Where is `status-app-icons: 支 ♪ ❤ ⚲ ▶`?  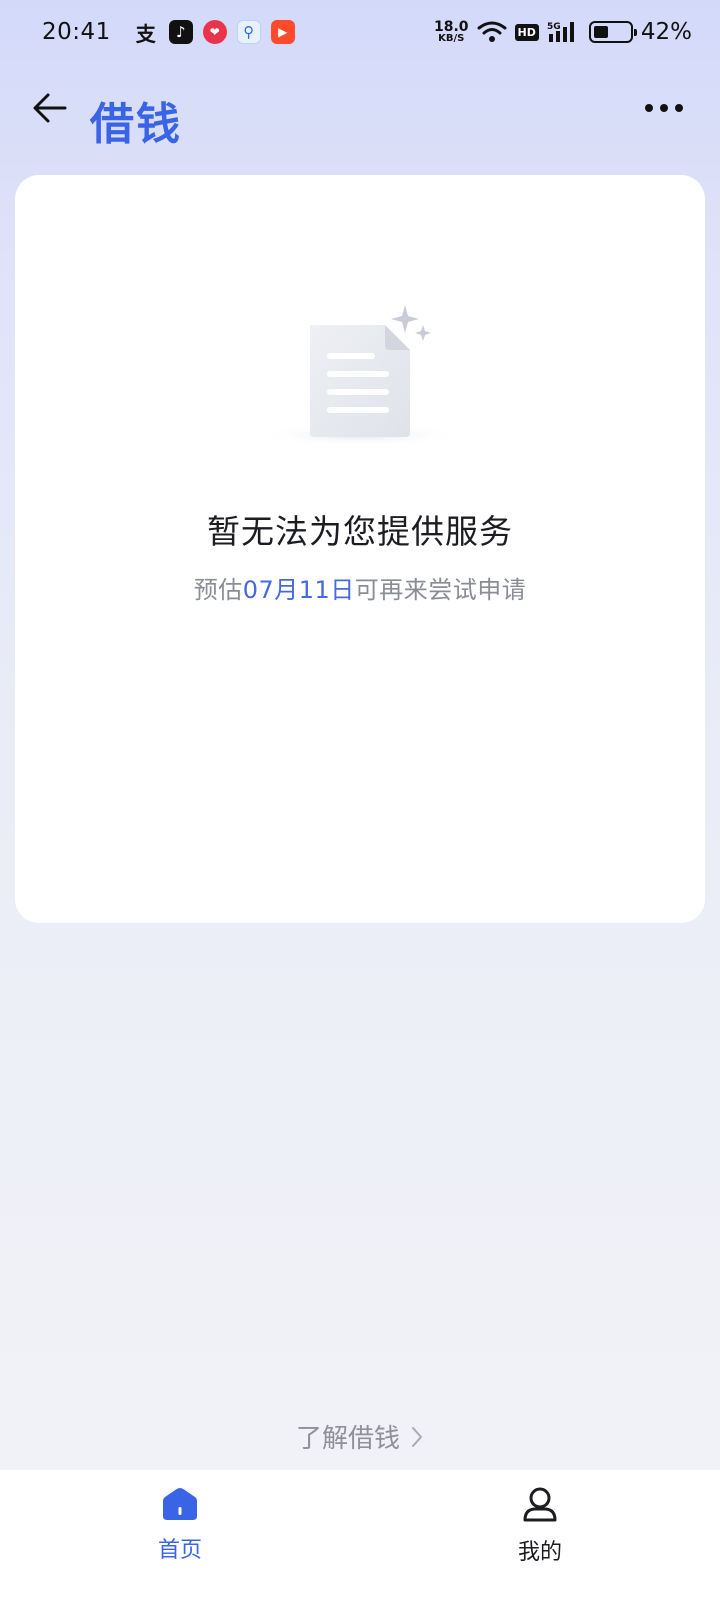 status-app-icons: 支 ♪ ❤ ⚲ ▶ is located at coordinates (214, 33).